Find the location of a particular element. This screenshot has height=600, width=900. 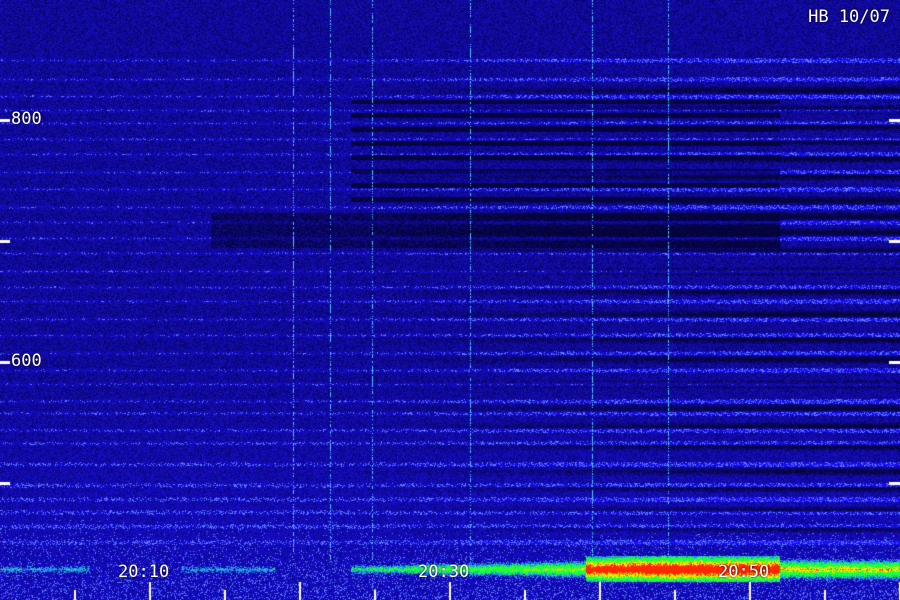

time-label-2010: 20:10 is located at coordinates (144, 572).